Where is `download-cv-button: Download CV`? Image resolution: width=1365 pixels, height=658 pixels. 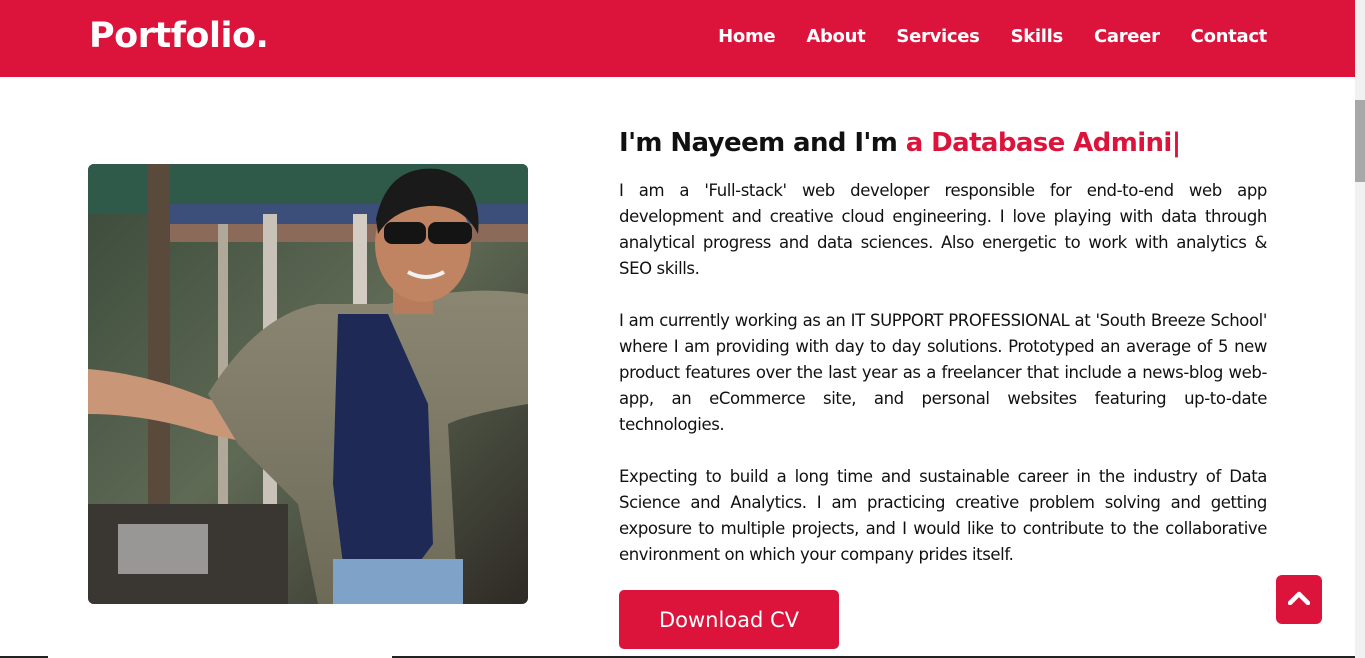
download-cv-button: Download CV is located at coordinates (729, 619).